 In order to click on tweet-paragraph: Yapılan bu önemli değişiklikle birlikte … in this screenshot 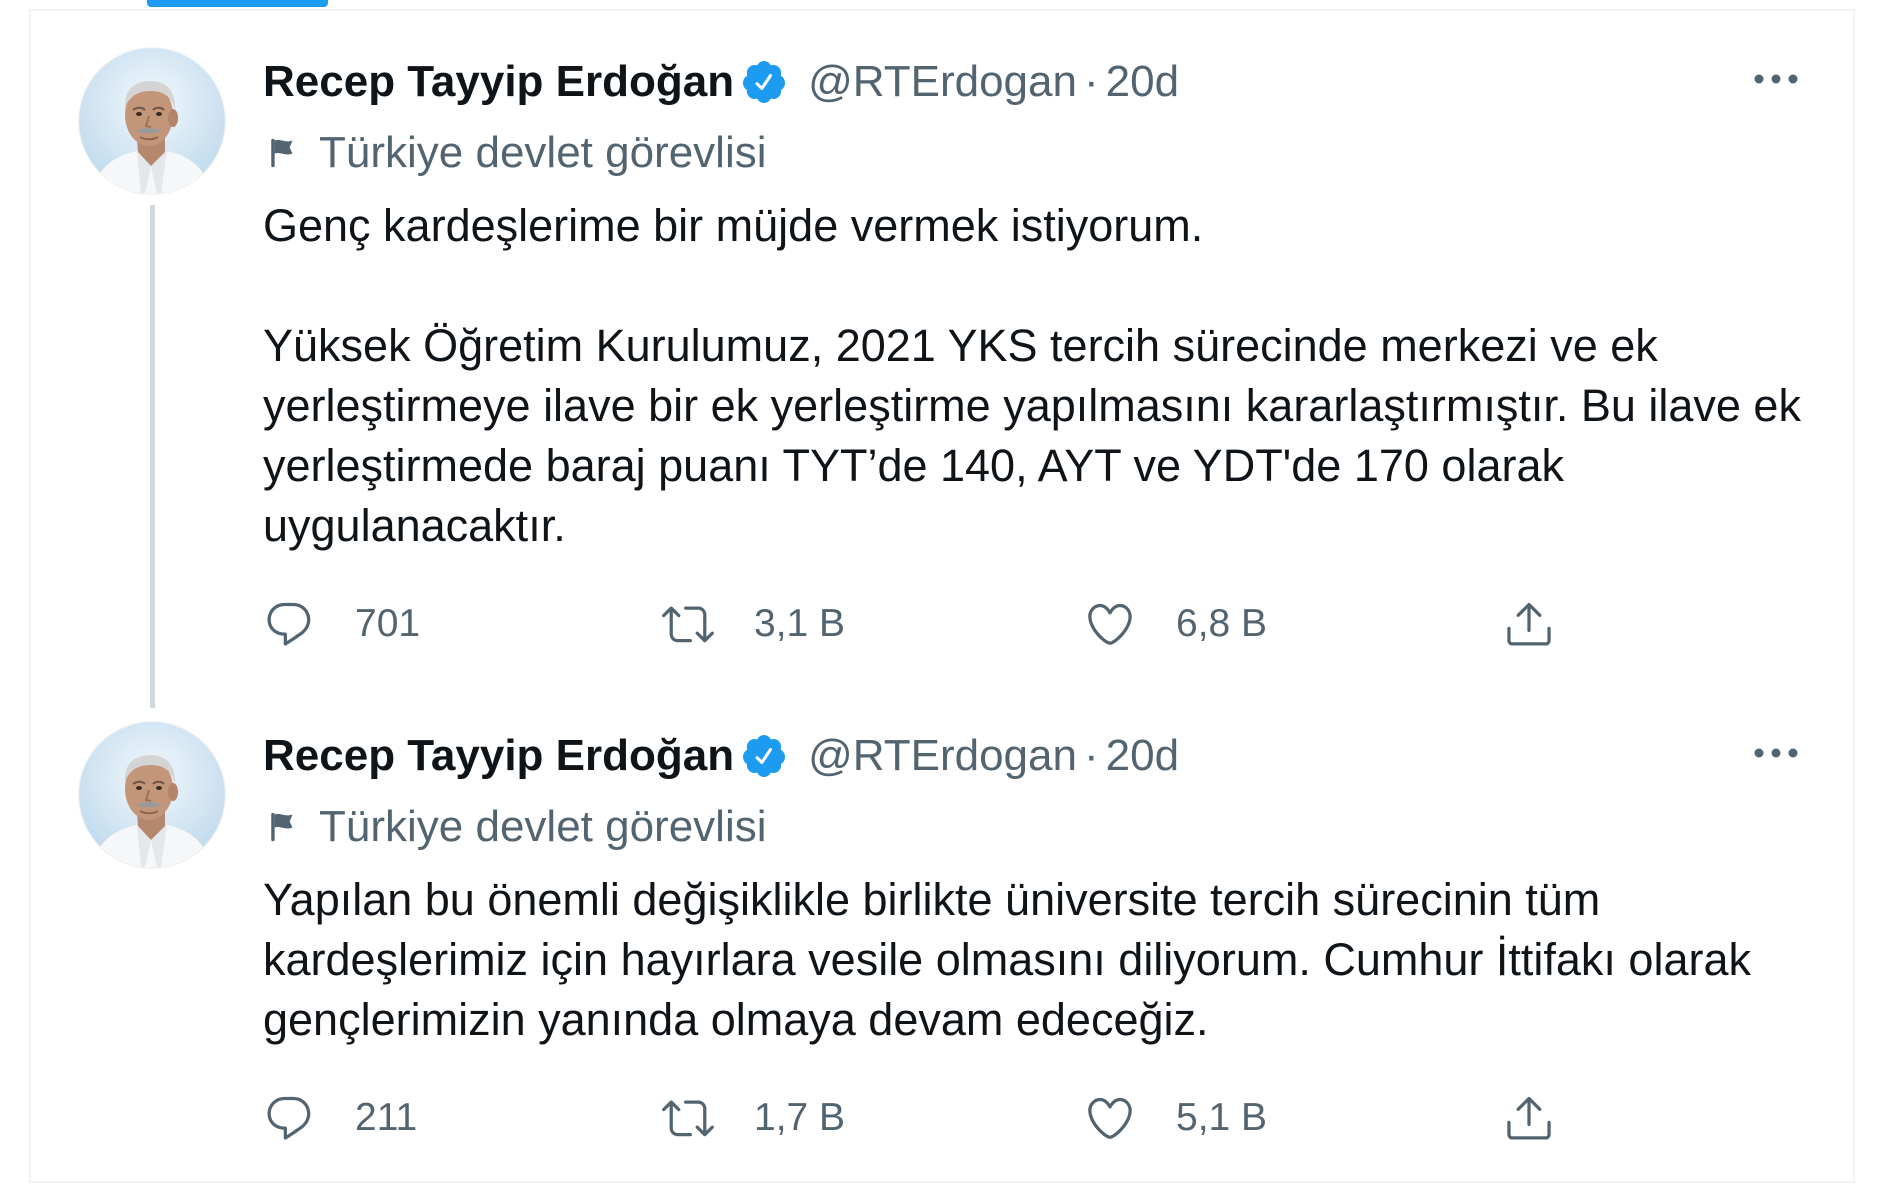, I will do `click(1053, 960)`.